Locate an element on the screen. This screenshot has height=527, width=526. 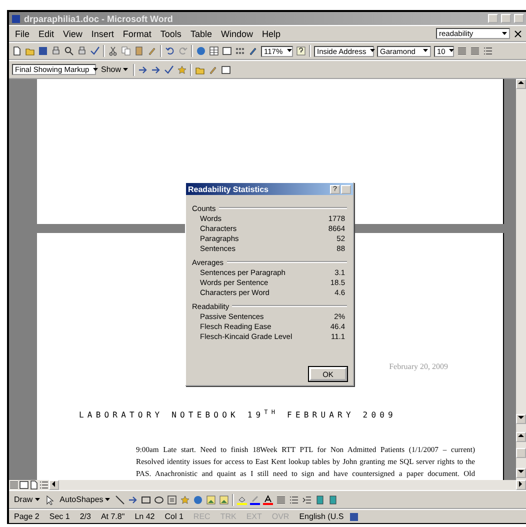
menu-item: File is located at coordinates (22, 33).